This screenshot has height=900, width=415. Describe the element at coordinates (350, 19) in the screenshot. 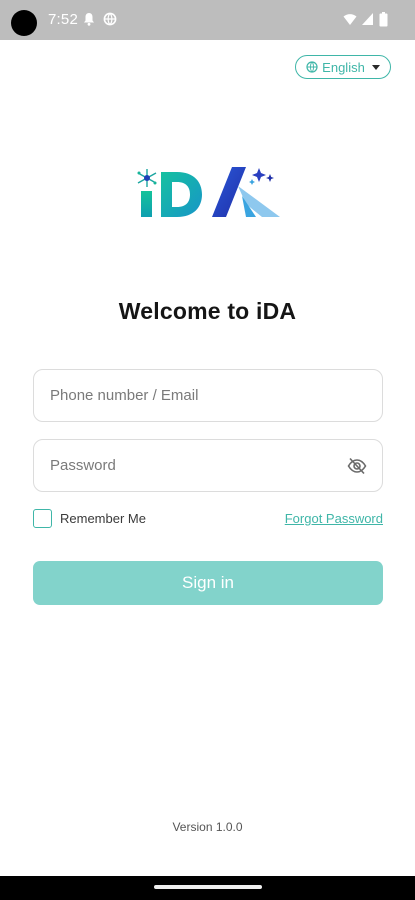

I see `wifi-icon` at that location.